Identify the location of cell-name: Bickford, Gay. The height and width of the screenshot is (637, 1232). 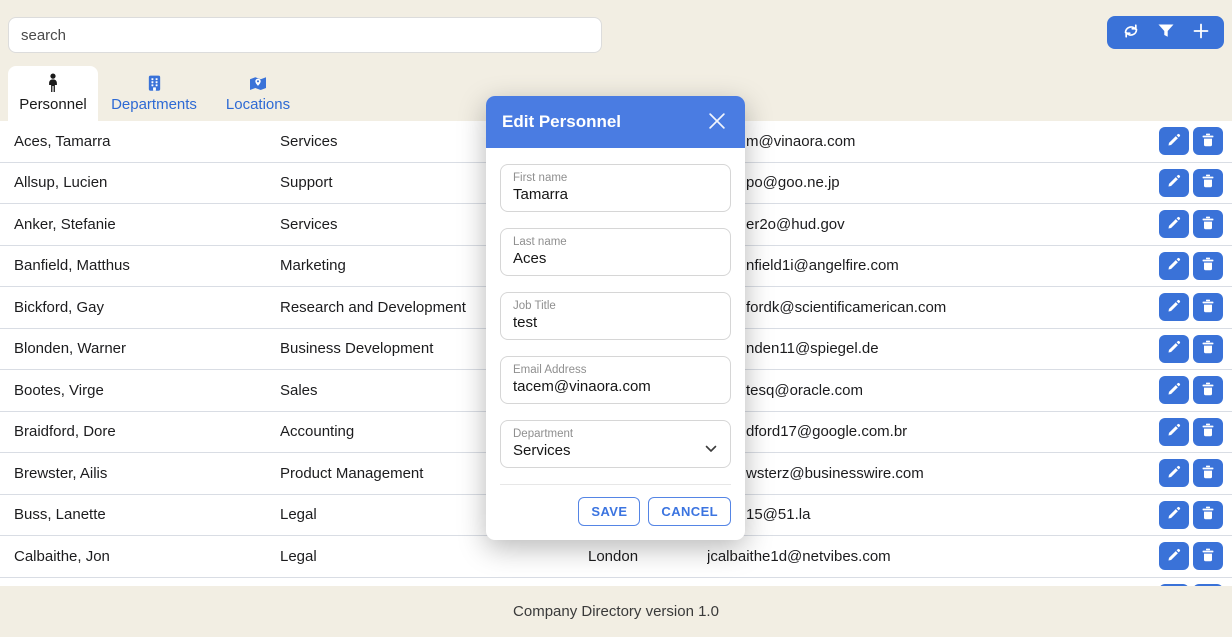
(59, 307).